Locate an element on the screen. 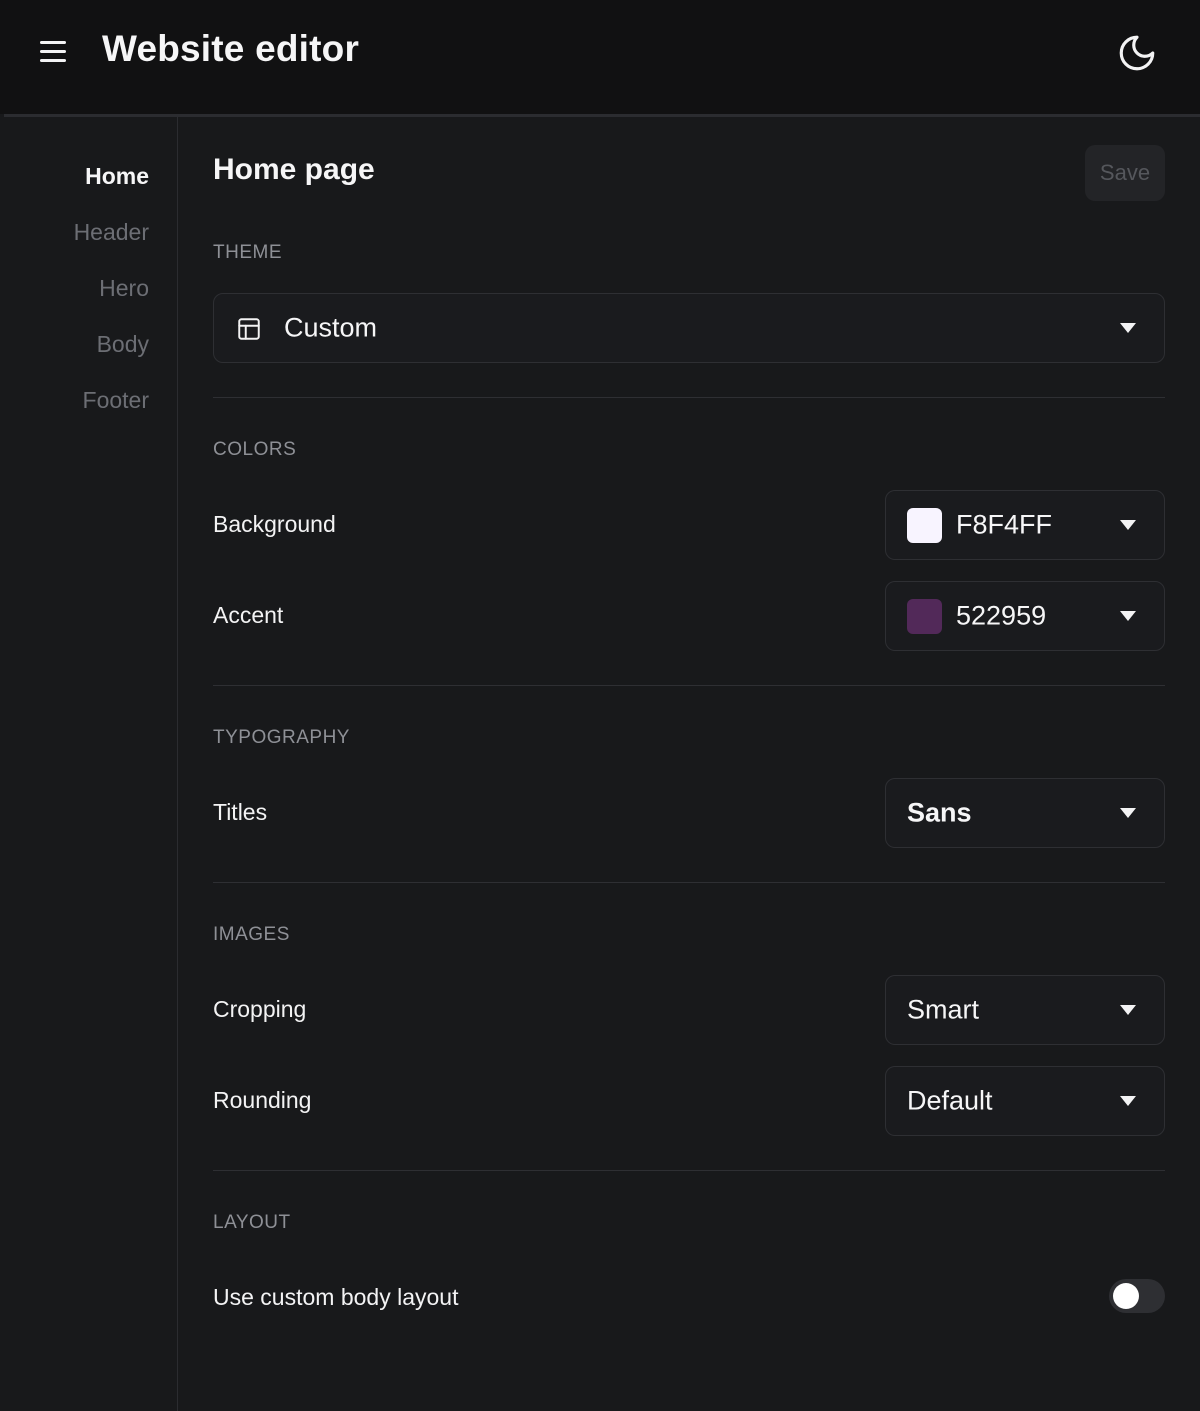 The image size is (1200, 1411). background-color-label: Background is located at coordinates (274, 524).